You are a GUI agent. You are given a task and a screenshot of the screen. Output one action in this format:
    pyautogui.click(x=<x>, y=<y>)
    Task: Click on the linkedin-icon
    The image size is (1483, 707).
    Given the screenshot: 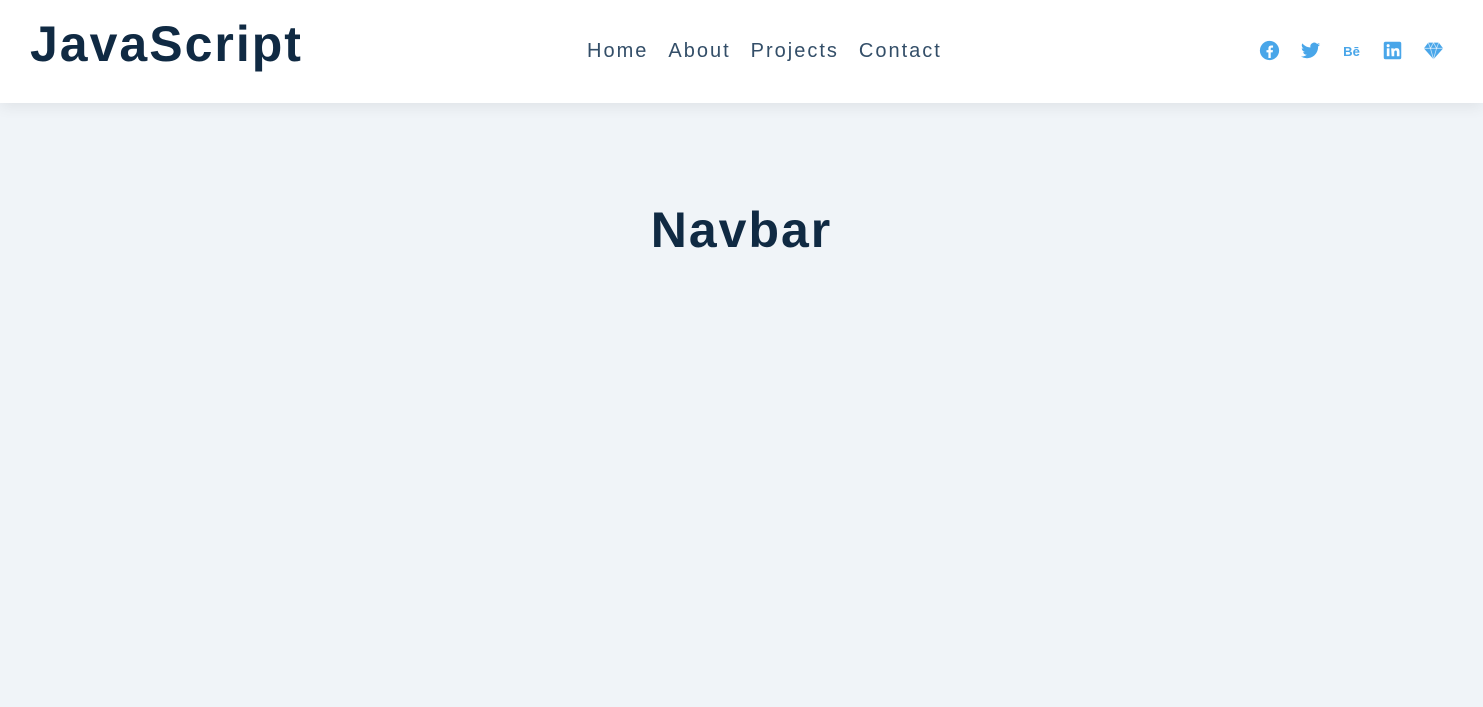 What is the action you would take?
    pyautogui.click(x=1392, y=50)
    